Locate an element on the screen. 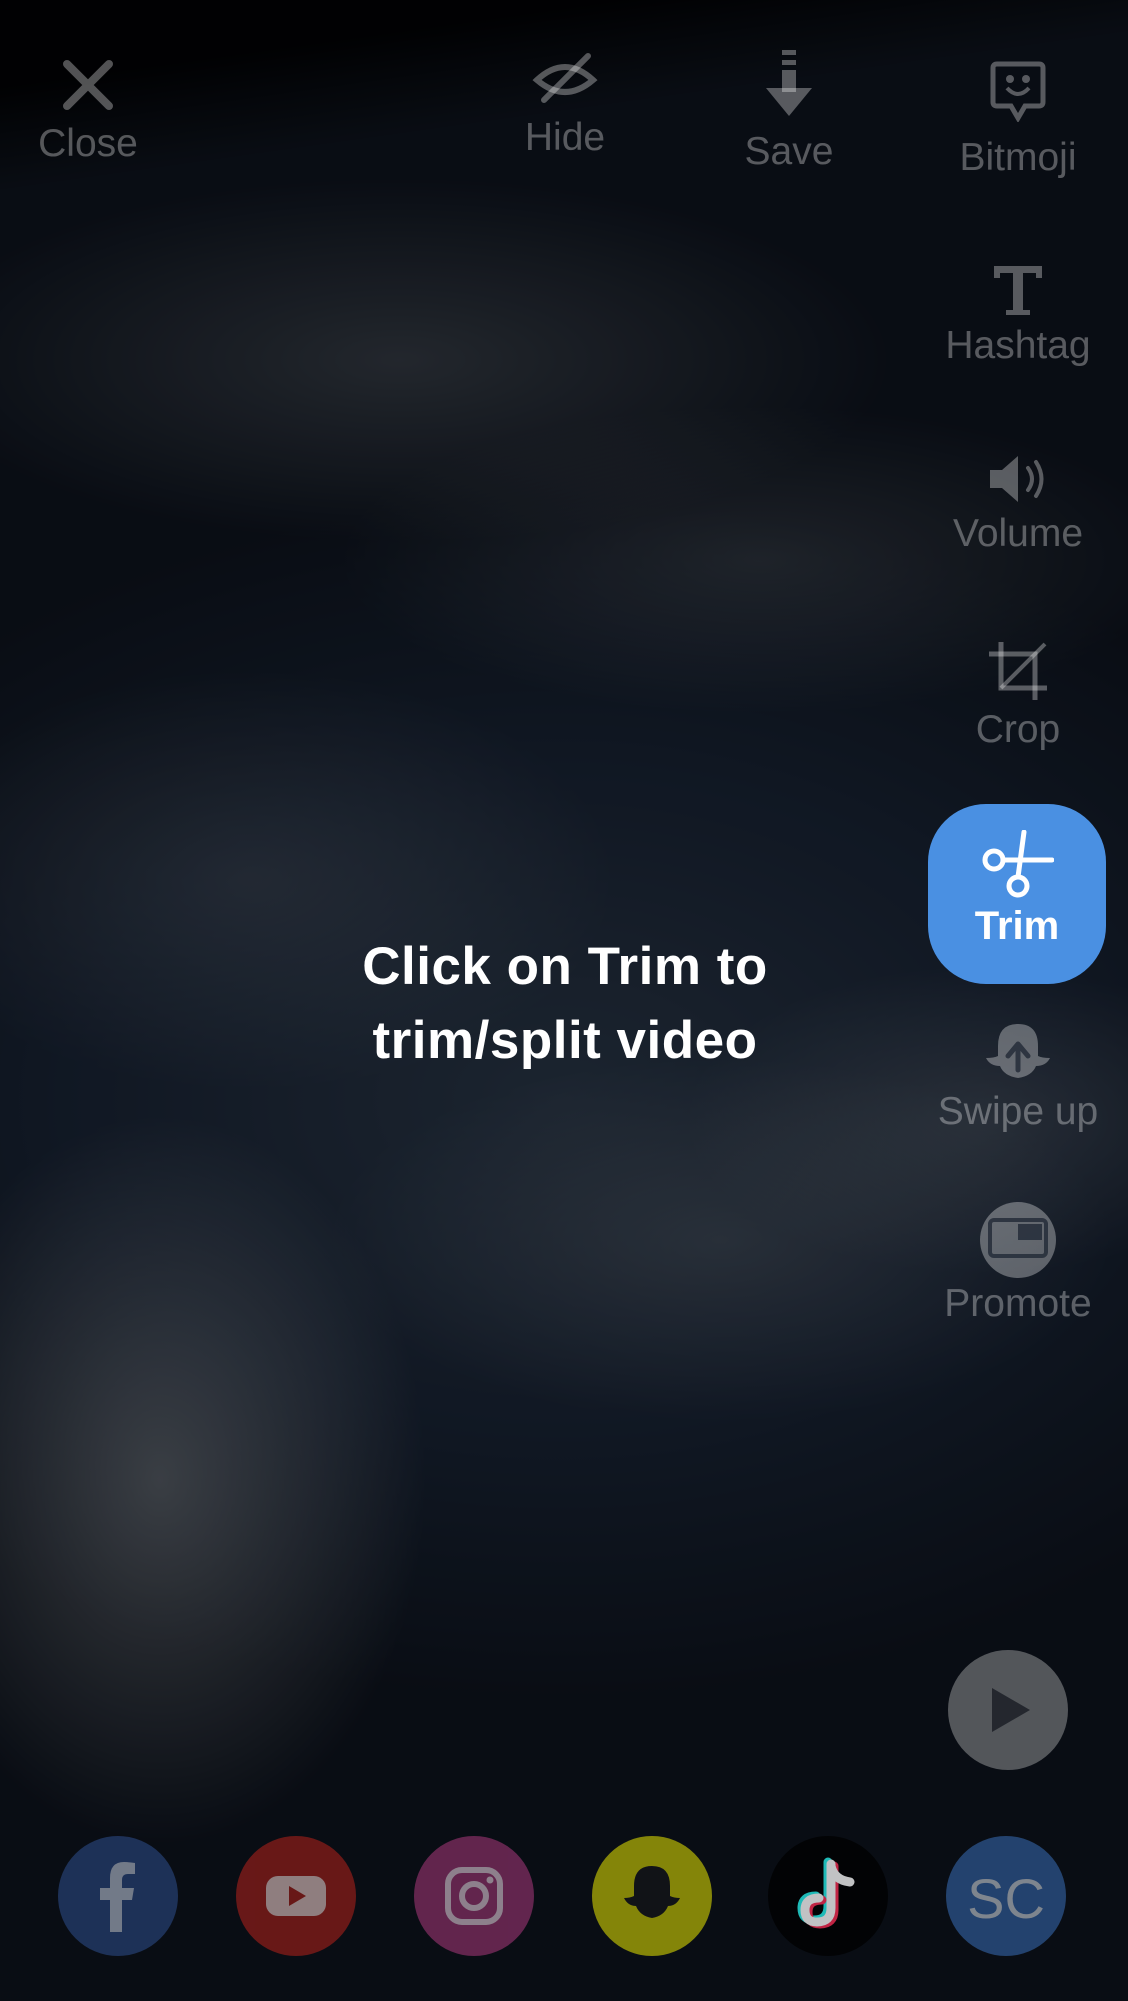 Image resolution: width=1128 pixels, height=2001 pixels. close-icon is located at coordinates (88, 85).